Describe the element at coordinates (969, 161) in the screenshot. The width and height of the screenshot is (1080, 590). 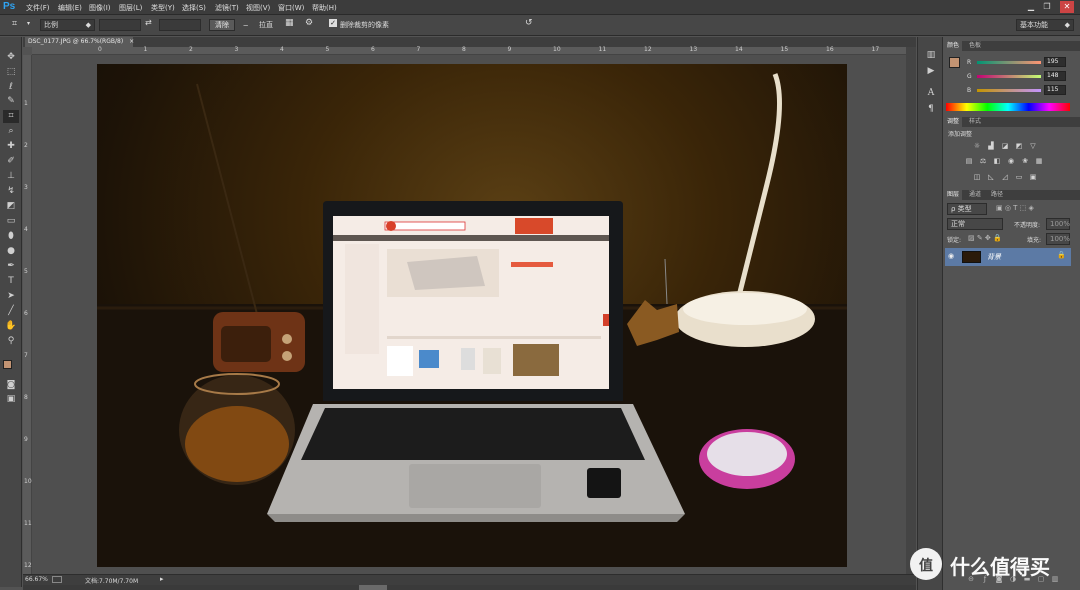
I see `hue-saturation-icon: ▤` at that location.